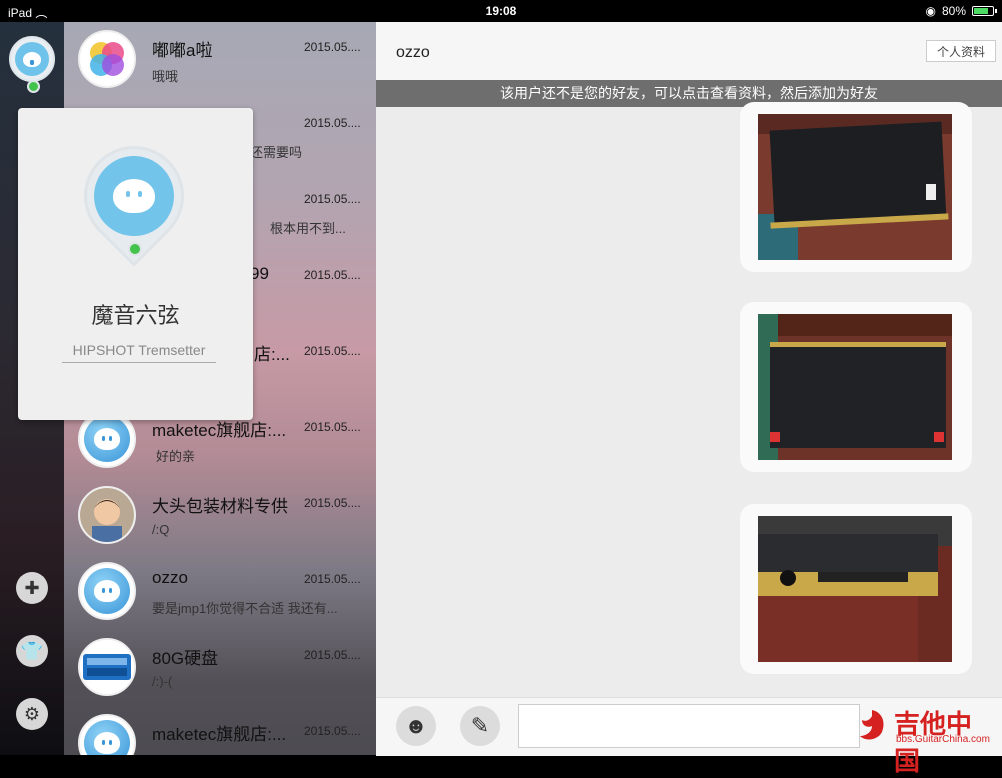  I want to click on edit-note-icon: ✎, so click(480, 725).